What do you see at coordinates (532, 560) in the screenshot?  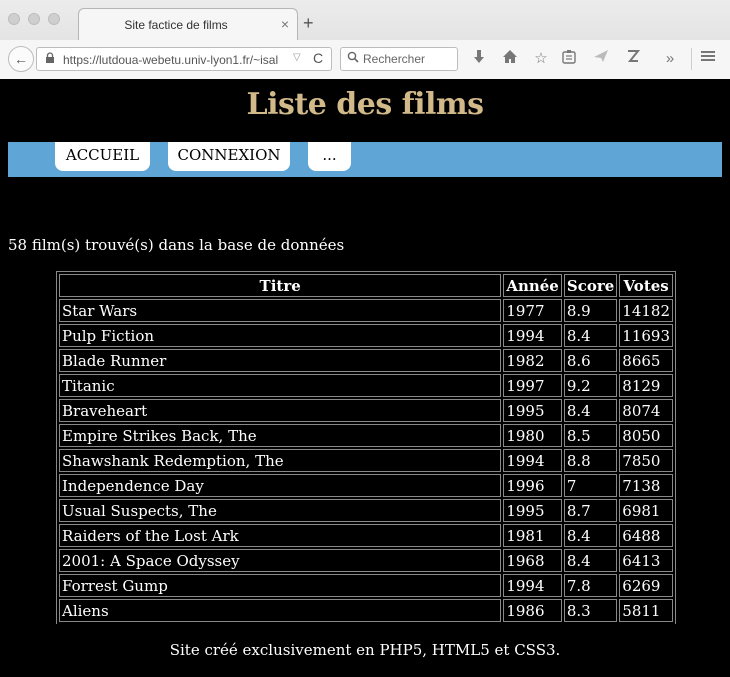 I see `cell-annee: 1968` at bounding box center [532, 560].